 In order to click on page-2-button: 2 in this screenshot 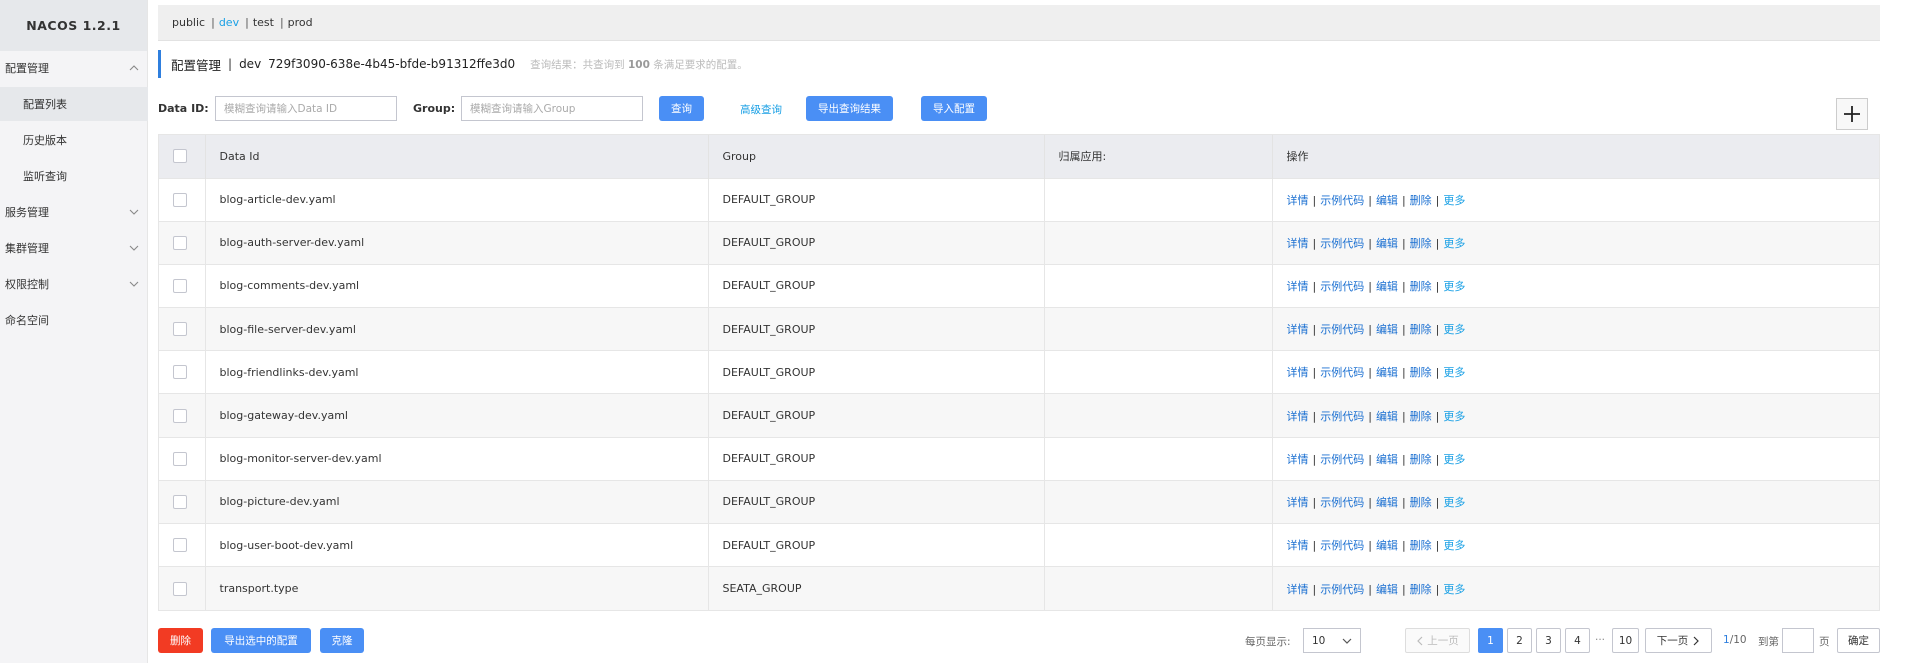, I will do `click(1519, 640)`.